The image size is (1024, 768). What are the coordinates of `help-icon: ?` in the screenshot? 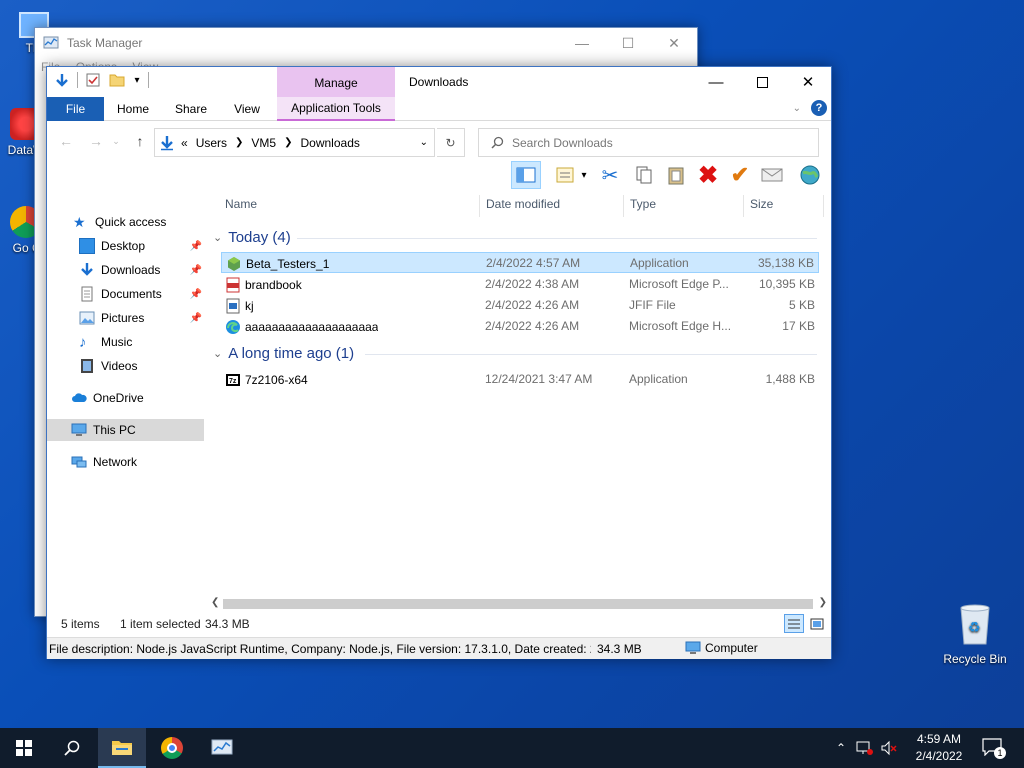 It's located at (819, 108).